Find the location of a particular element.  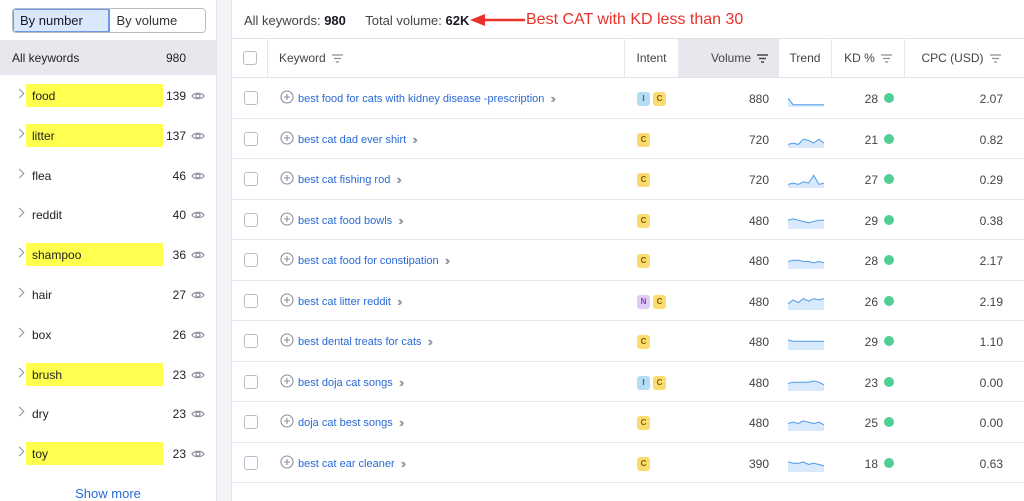

keyword-link: doja cat best songs ›› is located at coordinates (351, 422).